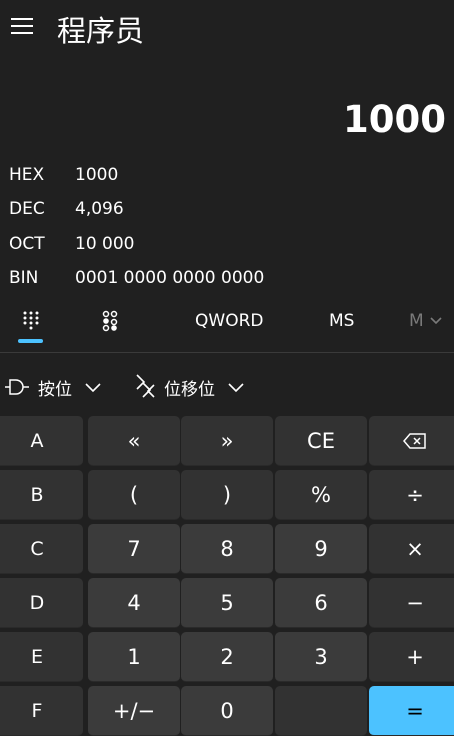 This screenshot has height=736, width=454. Describe the element at coordinates (189, 389) in the screenshot. I see `bitshift-label: 位移位` at that location.